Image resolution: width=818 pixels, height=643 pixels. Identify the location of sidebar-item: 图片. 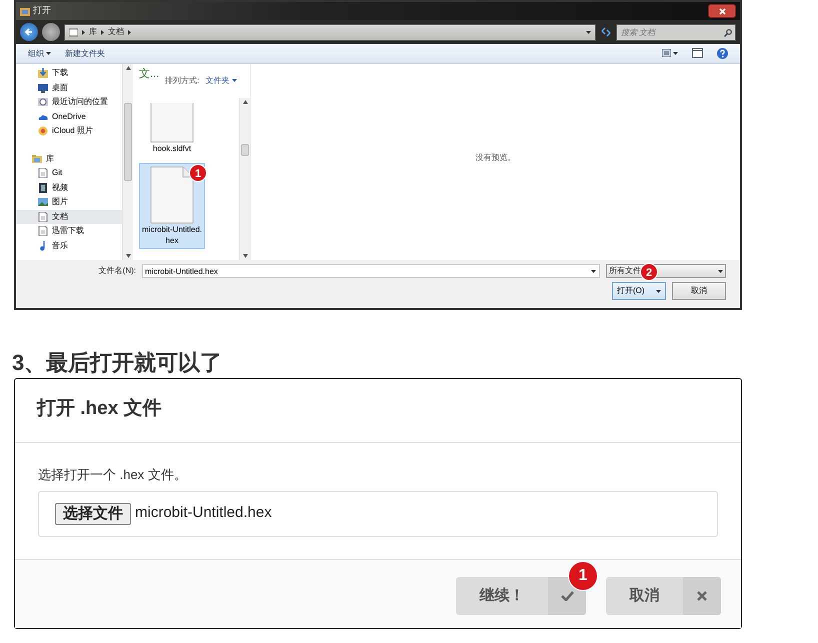
(69, 202).